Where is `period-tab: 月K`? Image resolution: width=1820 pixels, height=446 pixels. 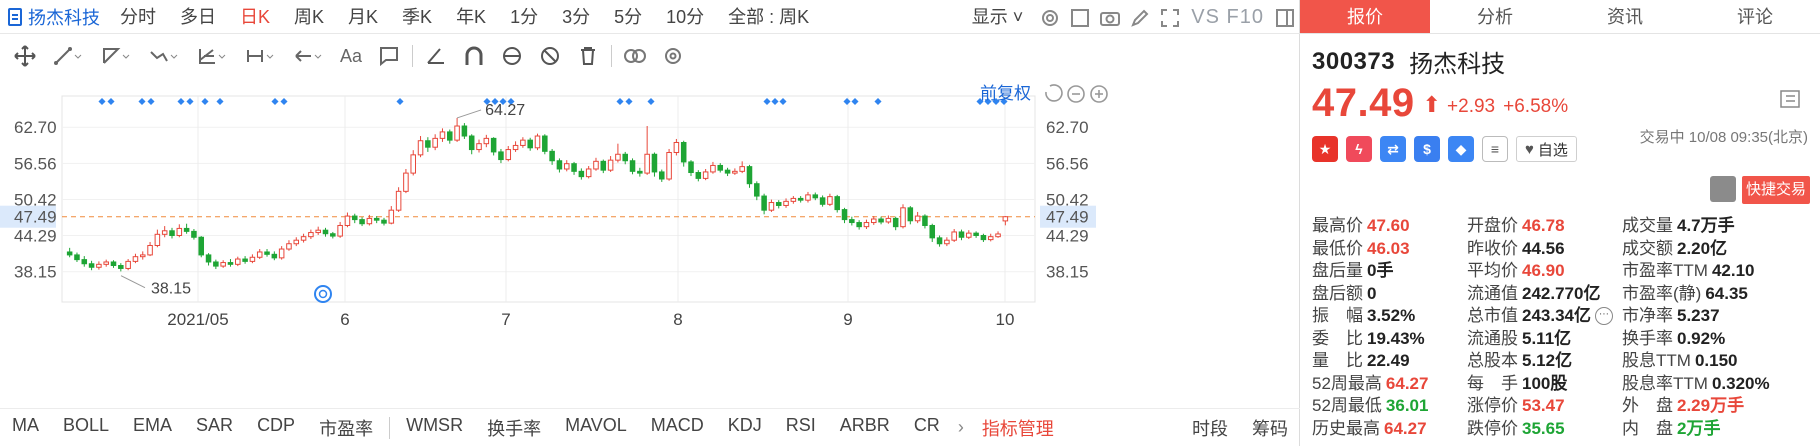
period-tab: 月K is located at coordinates (363, 17).